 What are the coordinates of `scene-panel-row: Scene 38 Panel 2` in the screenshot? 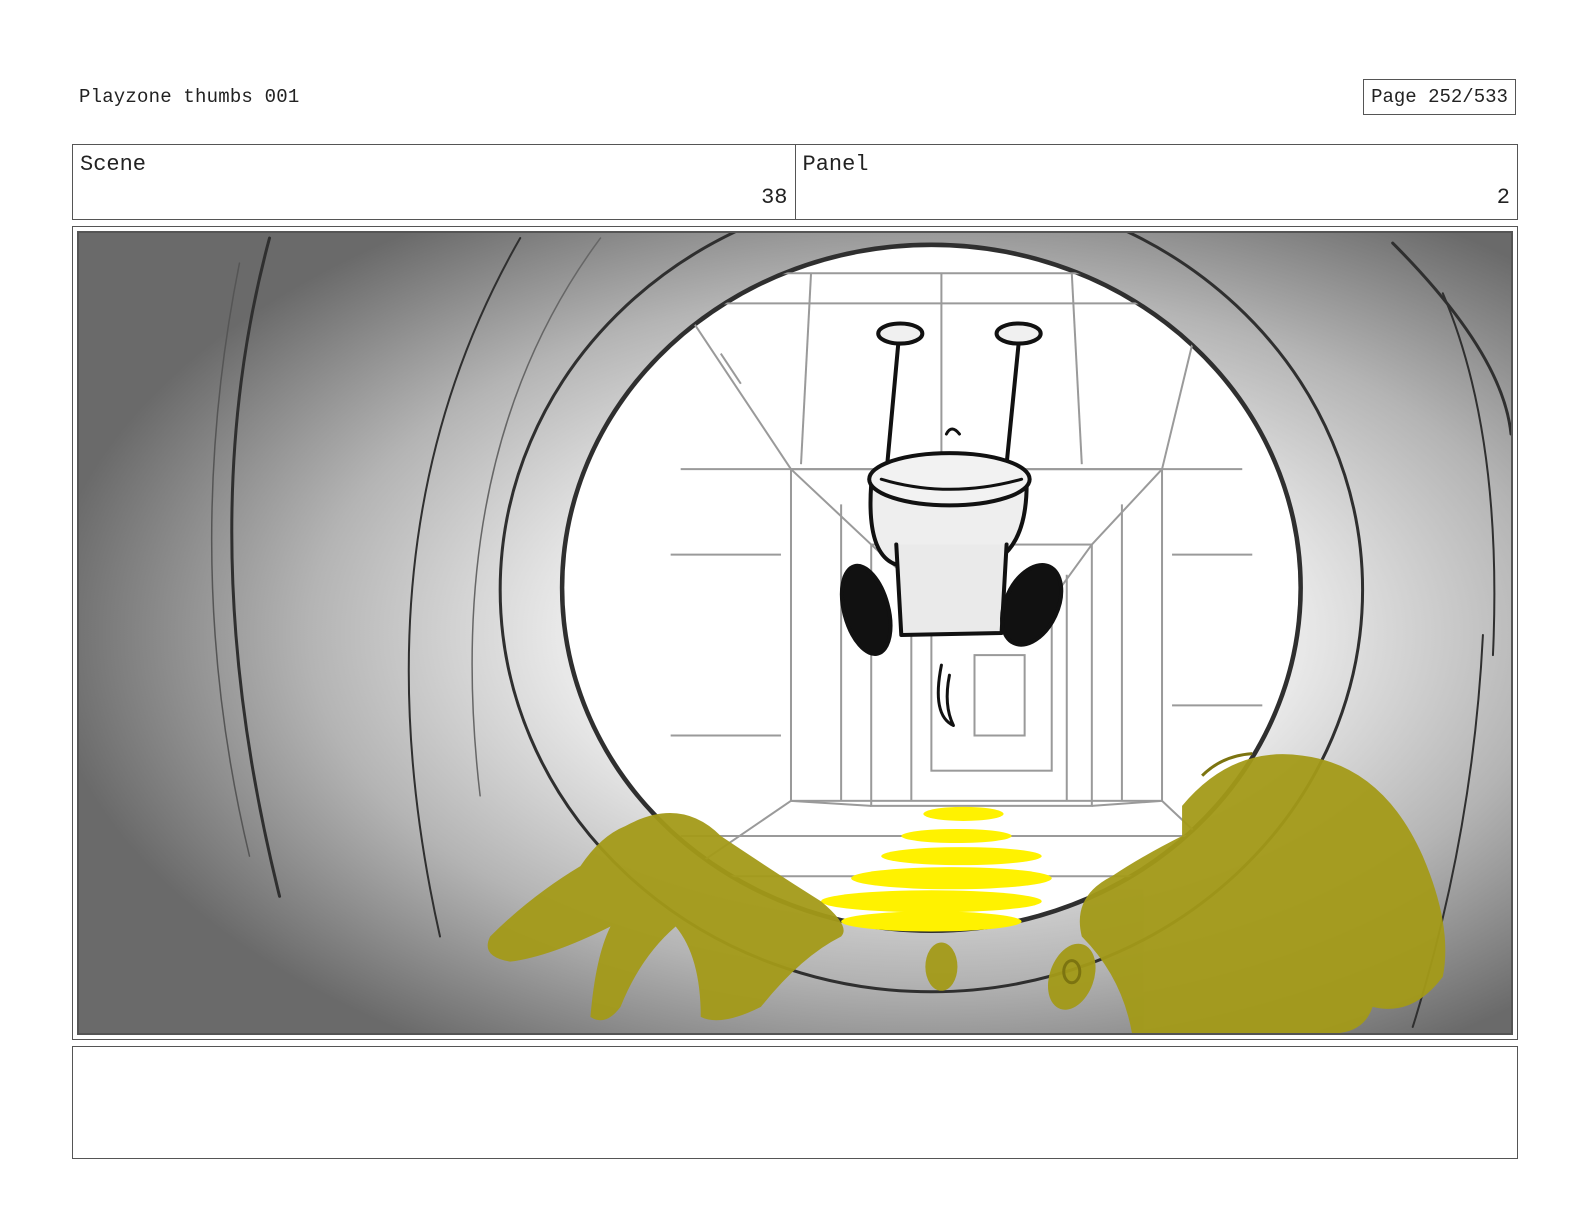 It's located at (795, 182).